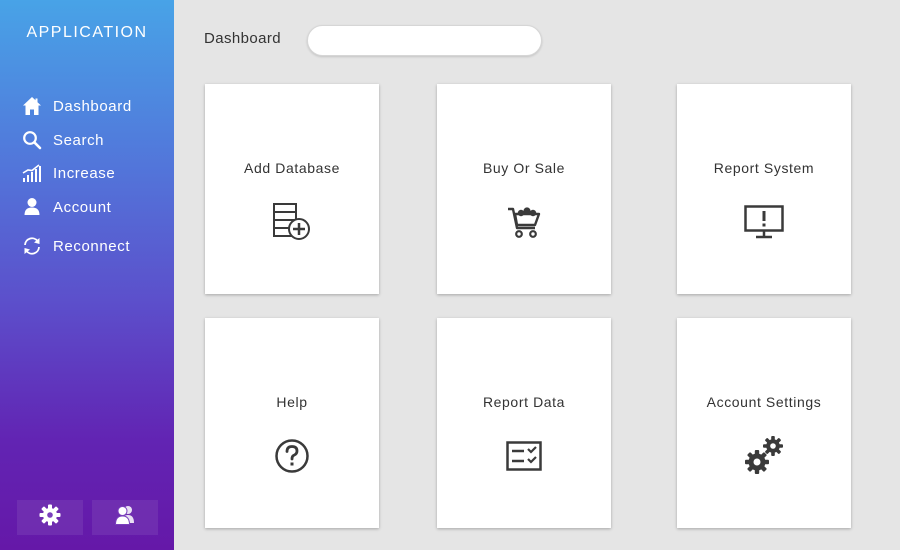  I want to click on report-data-icon, so click(524, 456).